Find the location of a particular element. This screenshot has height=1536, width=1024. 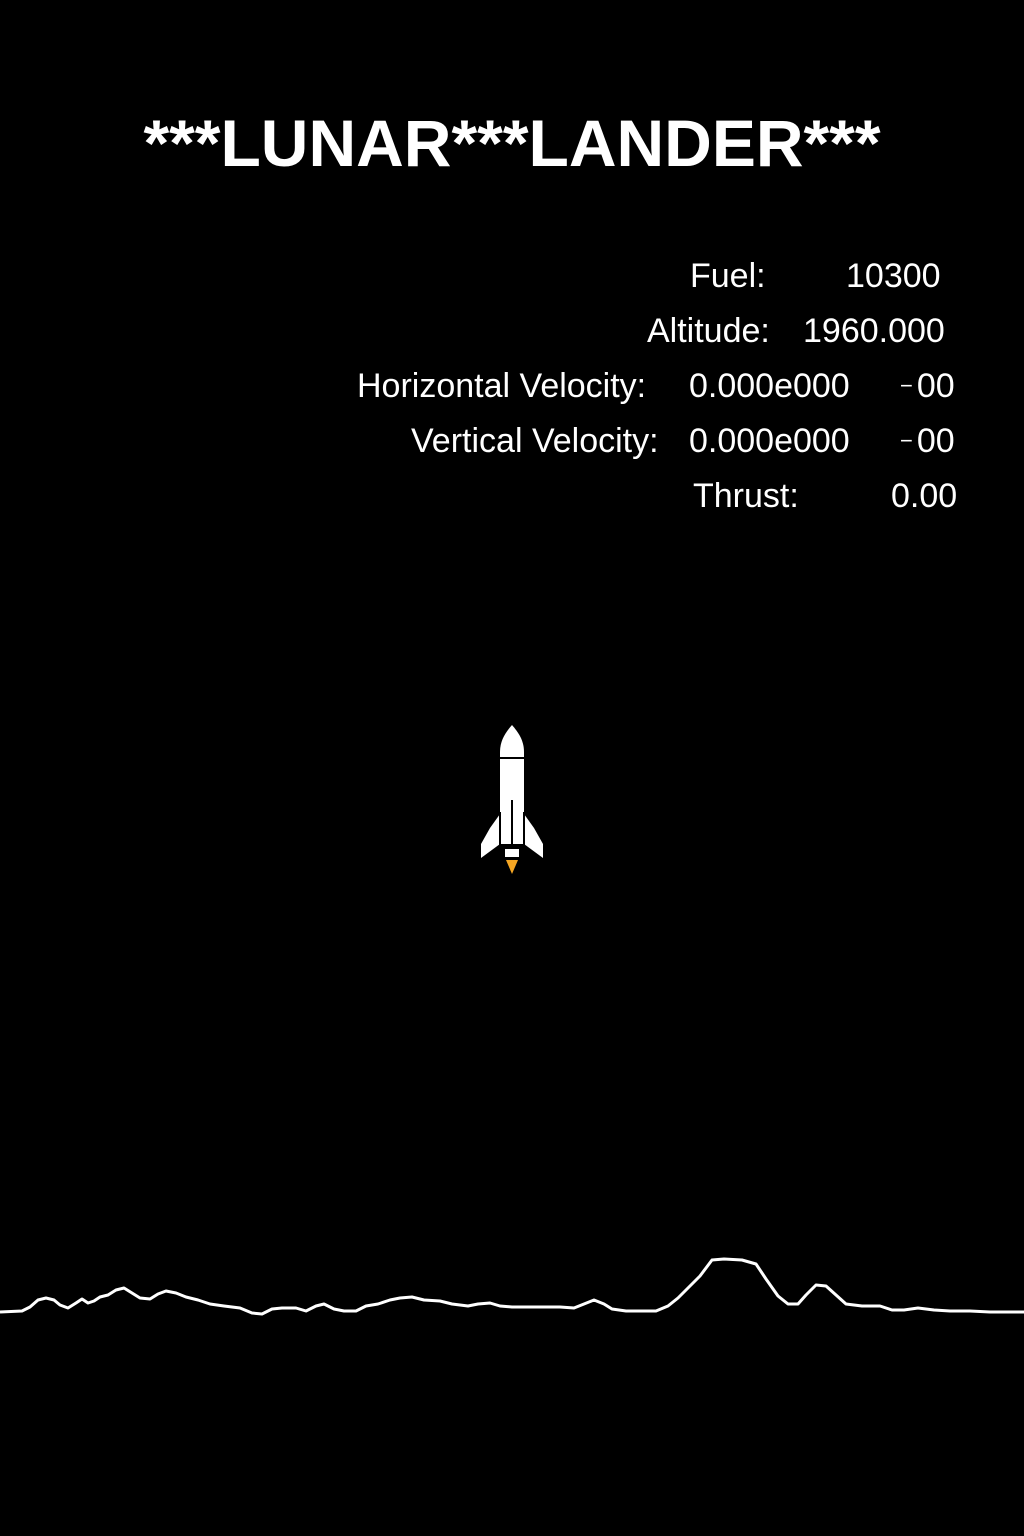

vertical-velocity-exponent: −00 is located at coordinates (927, 441).